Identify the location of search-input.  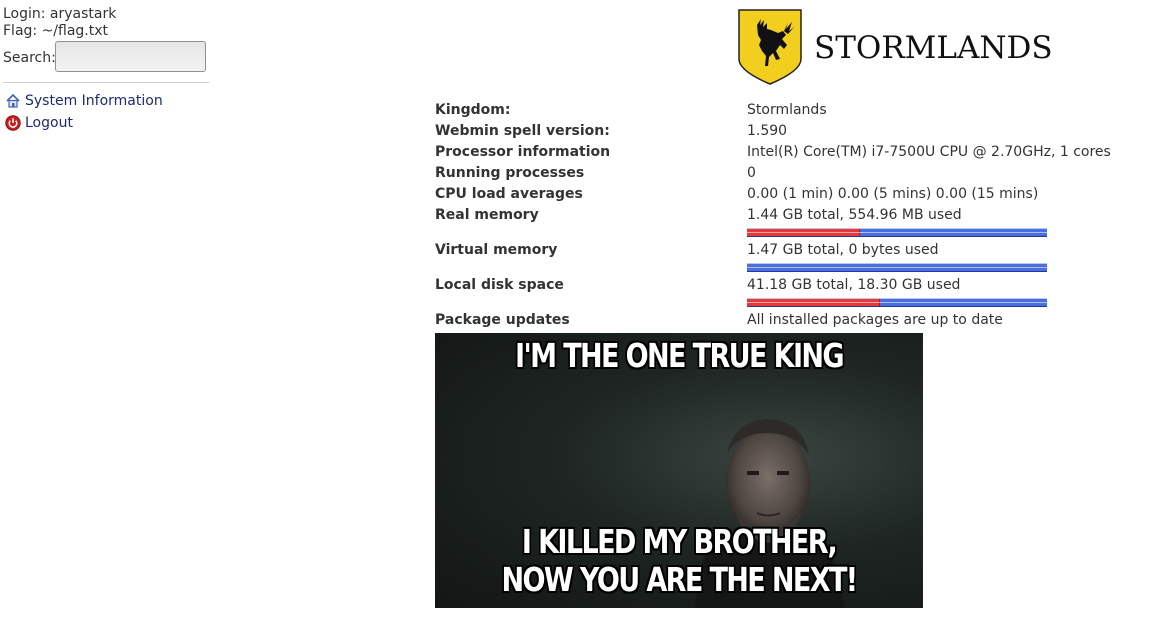
(130, 56).